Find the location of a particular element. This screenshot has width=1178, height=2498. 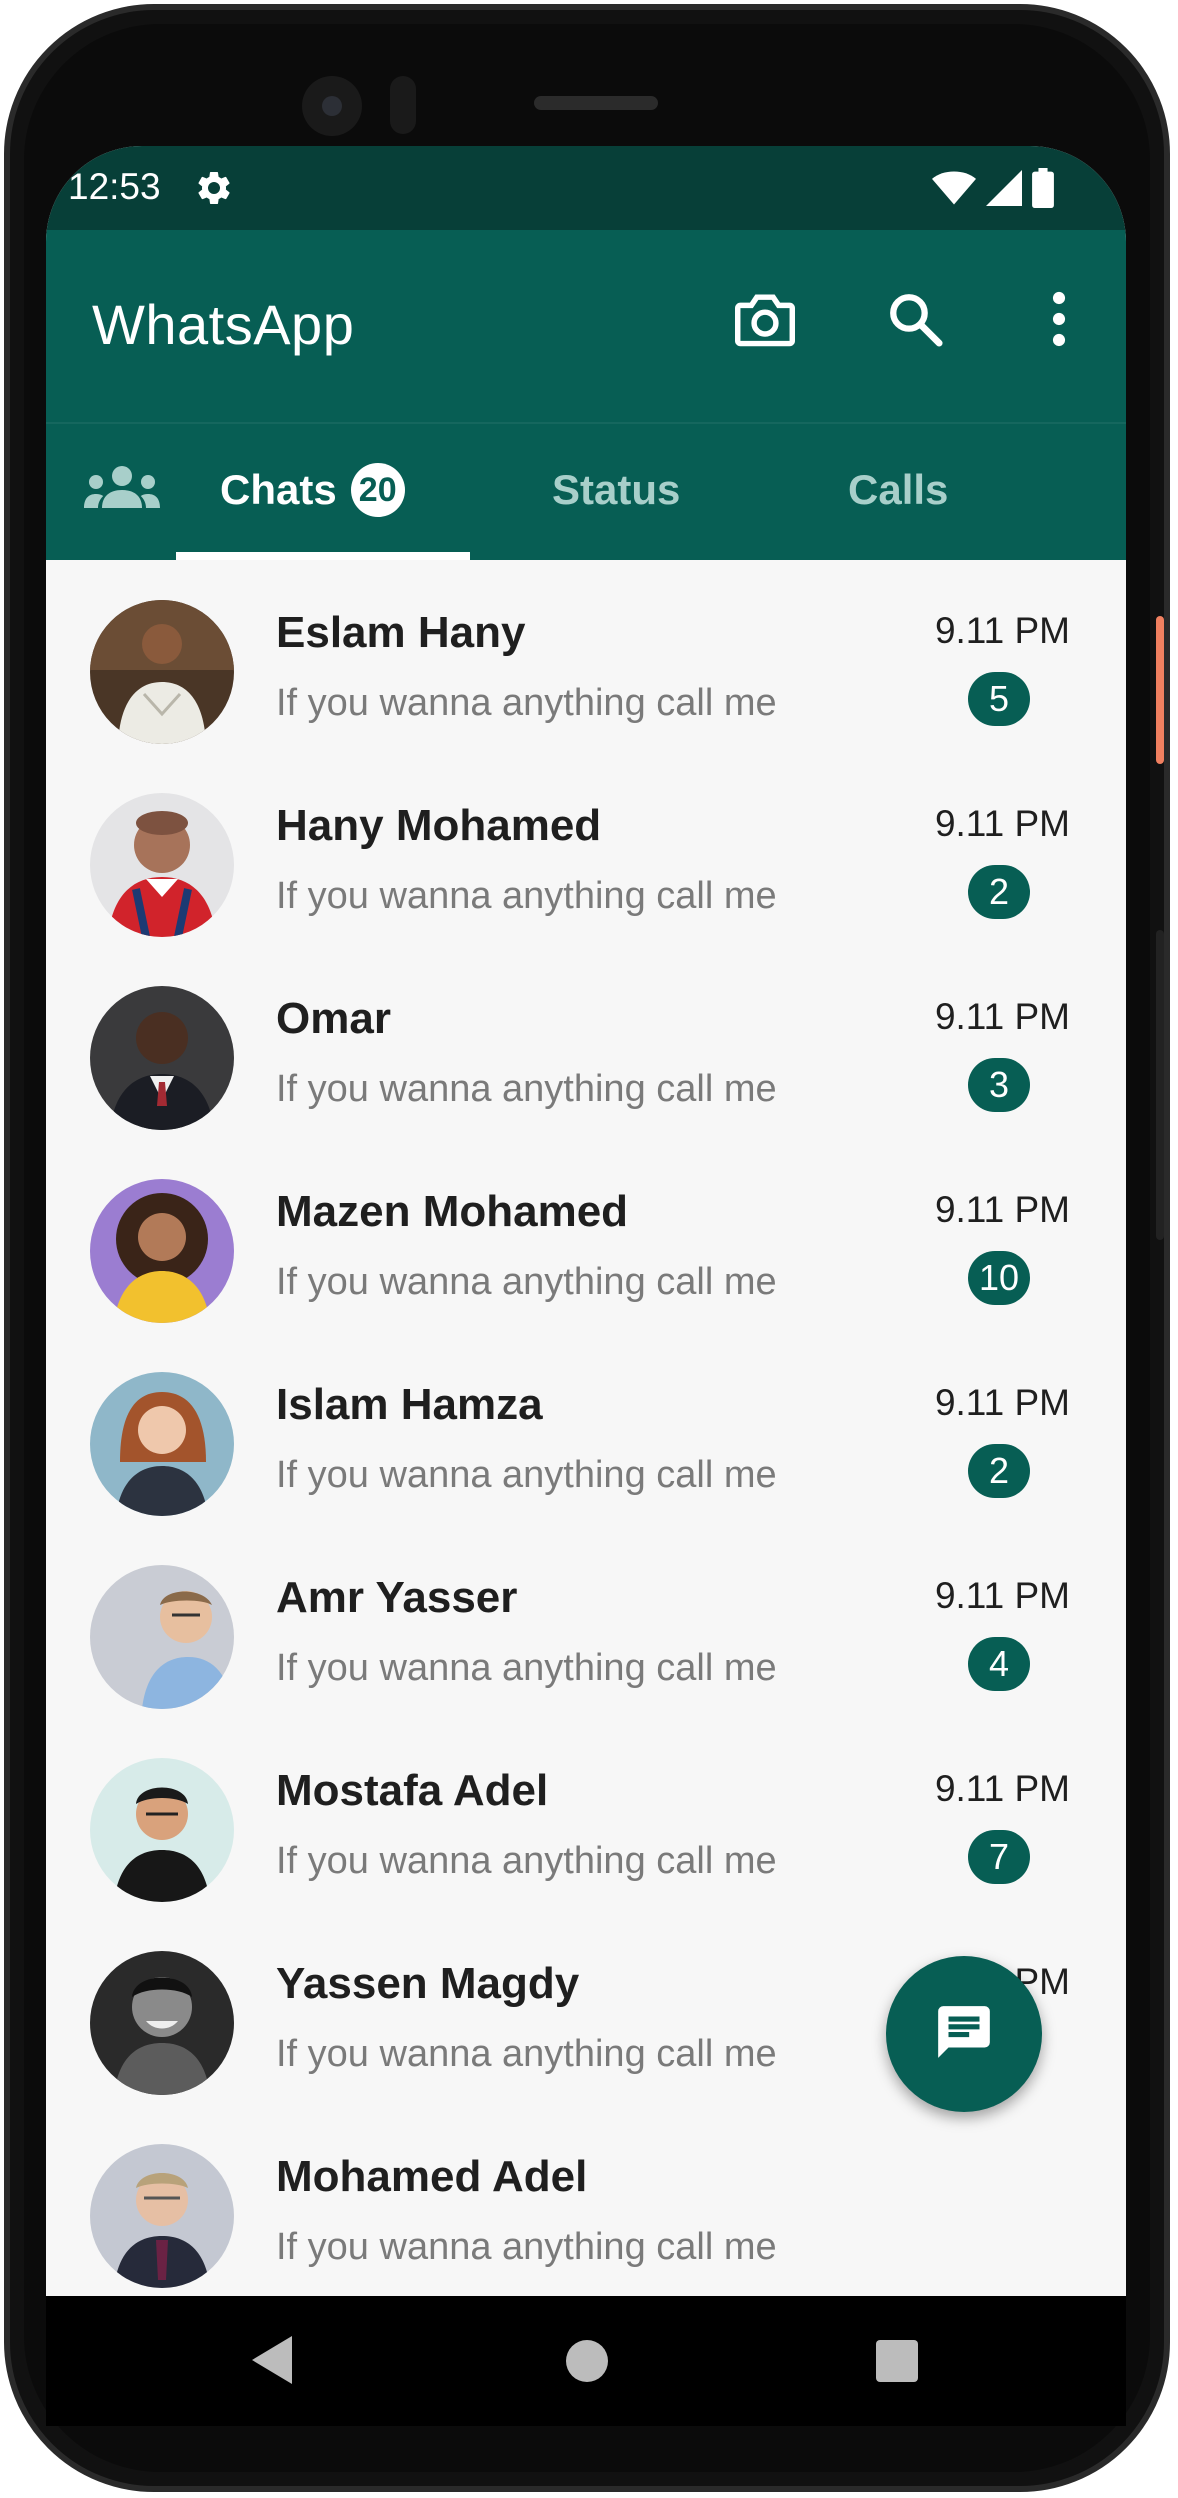

camera-icon is located at coordinates (765, 321).